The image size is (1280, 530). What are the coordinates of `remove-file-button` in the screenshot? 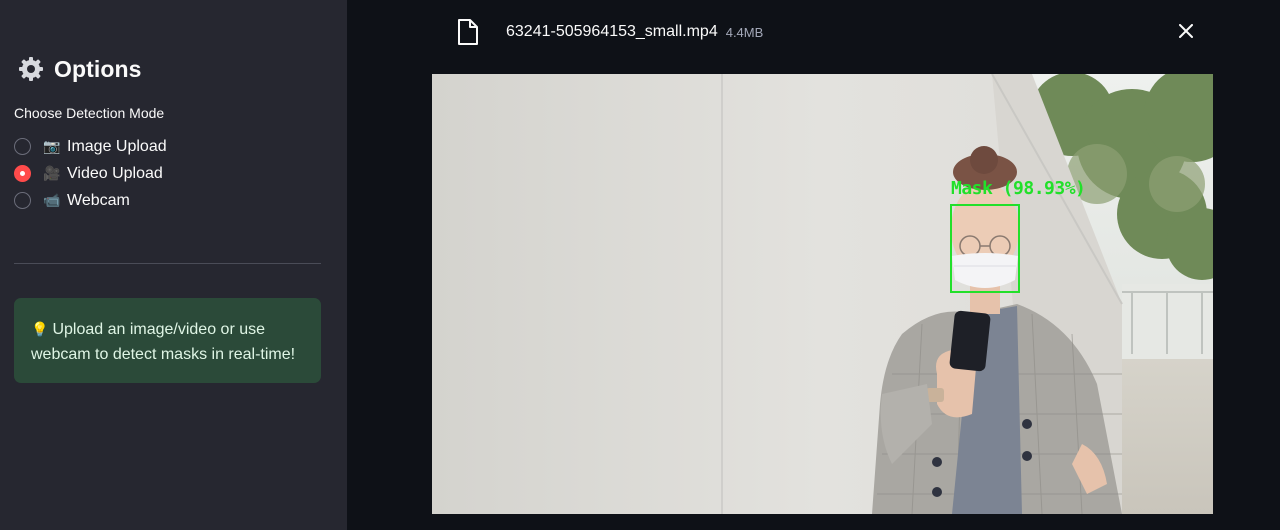 It's located at (1186, 31).